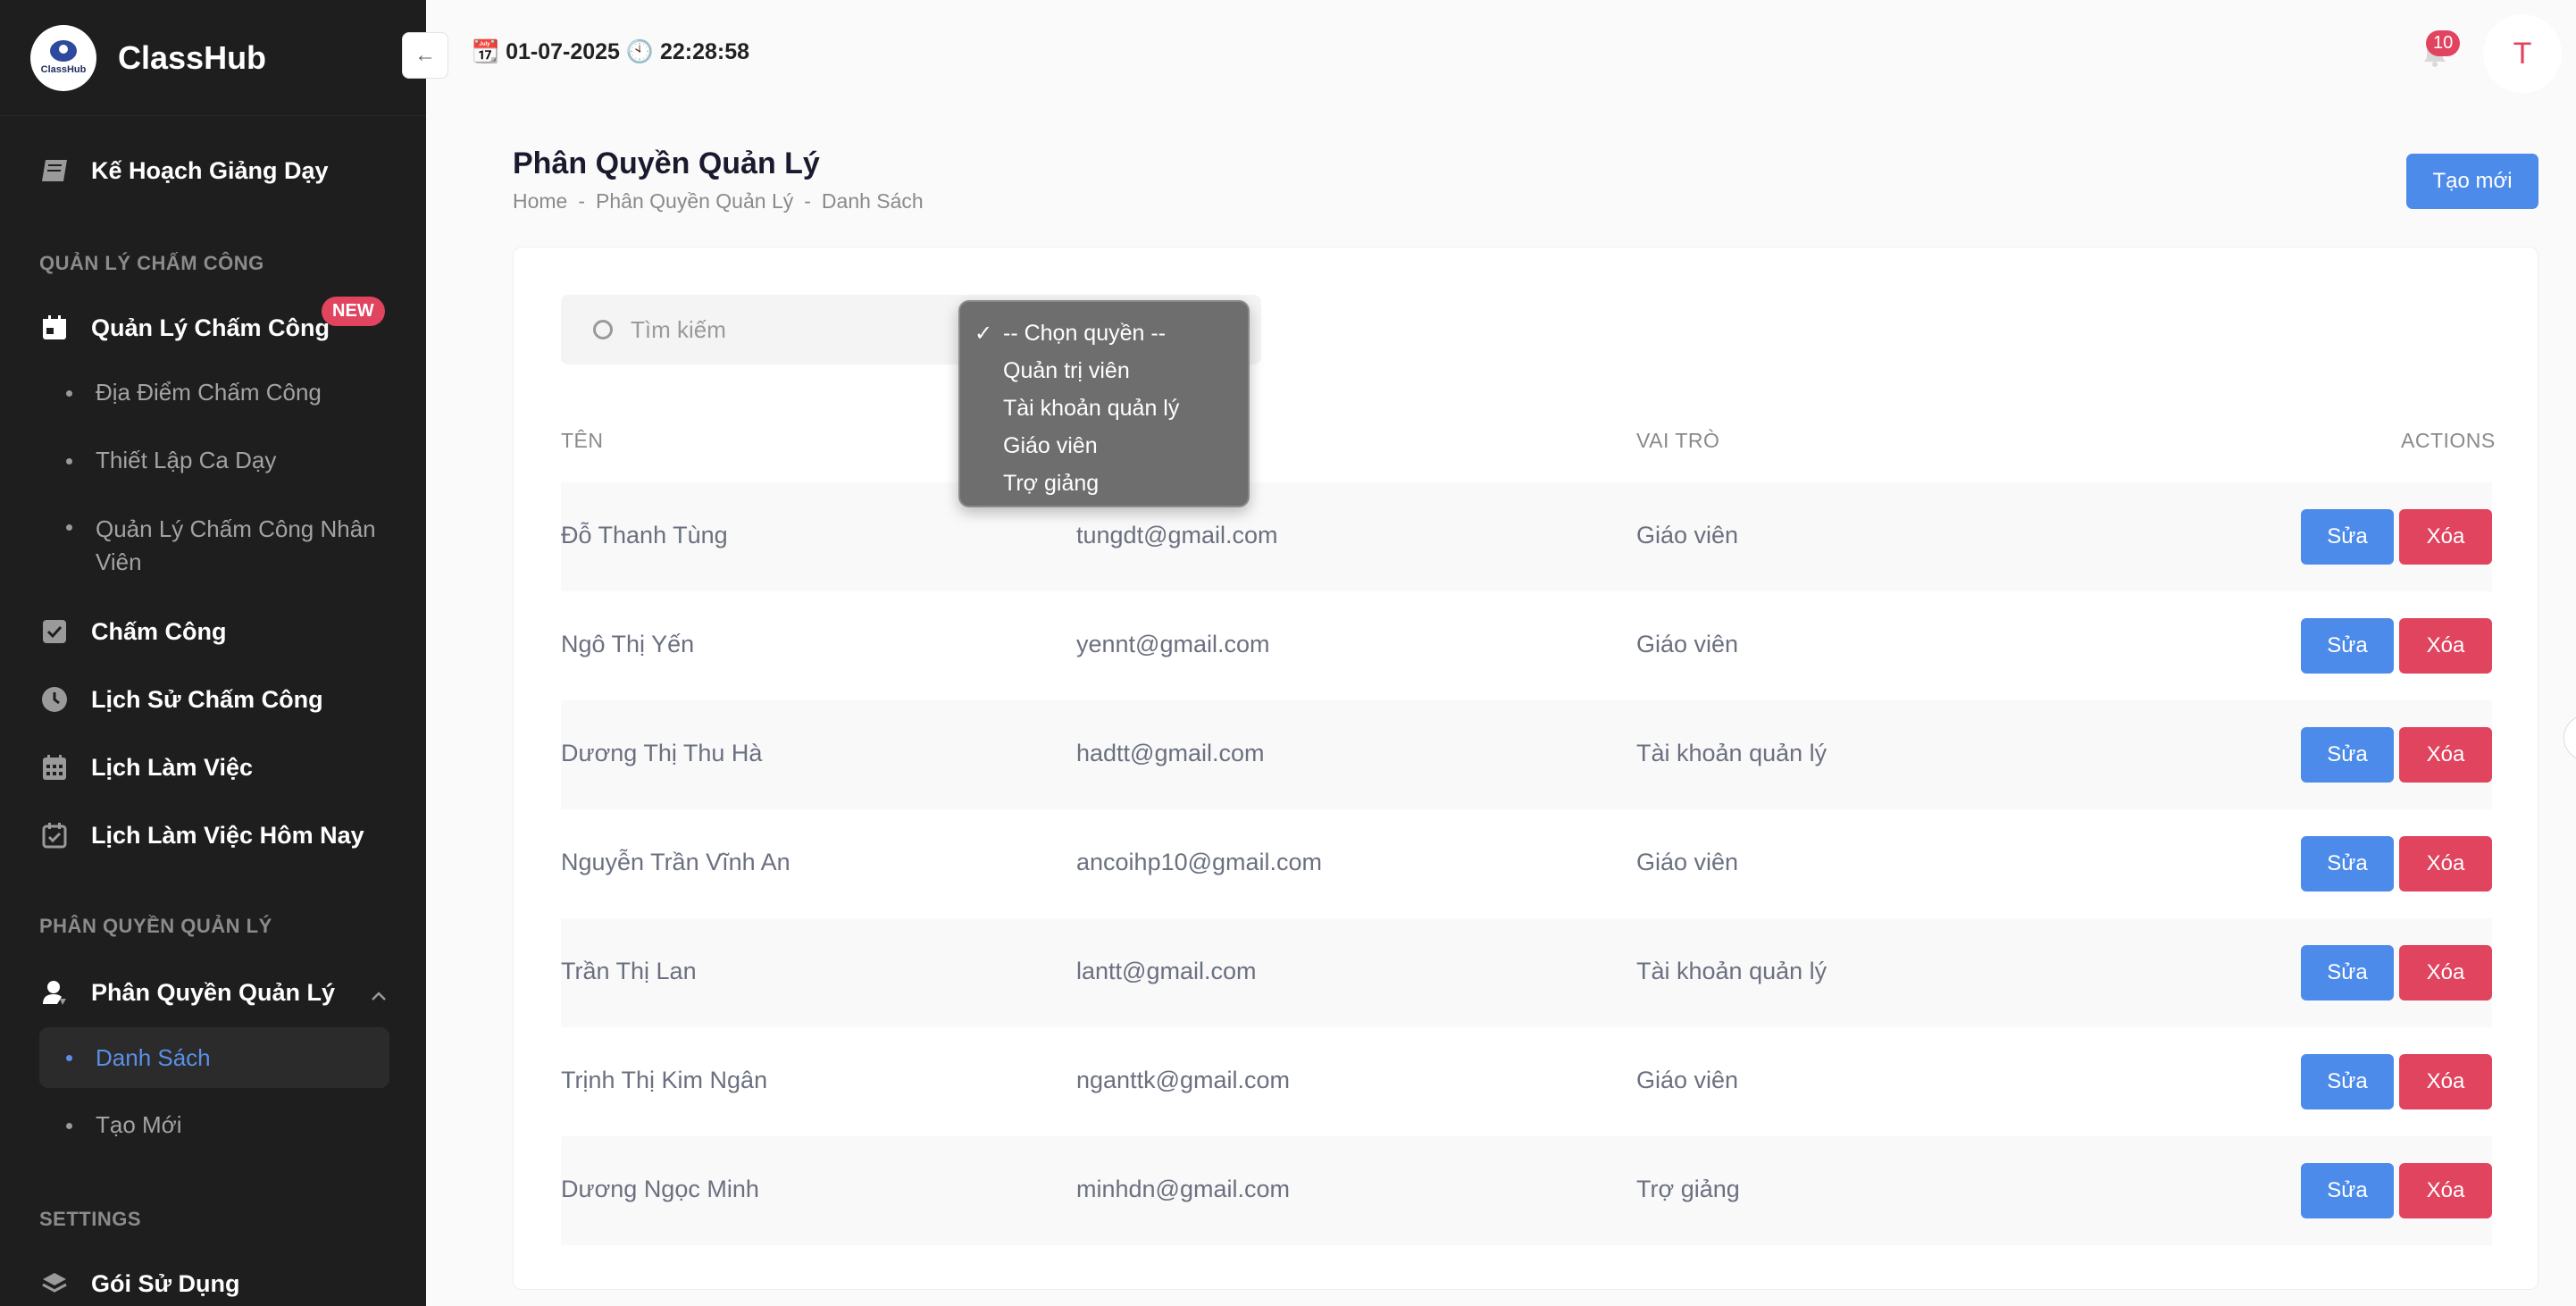  What do you see at coordinates (1104, 483) in the screenshot?
I see `dropdown-option: Trợ giảng` at bounding box center [1104, 483].